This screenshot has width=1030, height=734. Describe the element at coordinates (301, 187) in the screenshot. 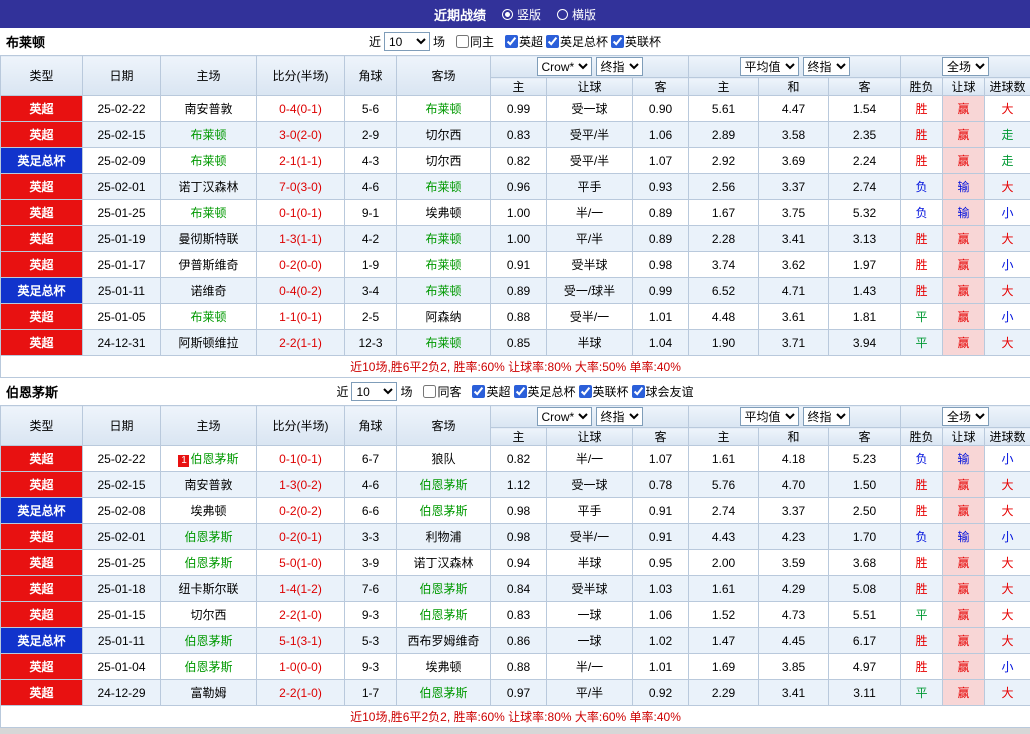

I see `score-cell: 7-0(3-0)` at that location.